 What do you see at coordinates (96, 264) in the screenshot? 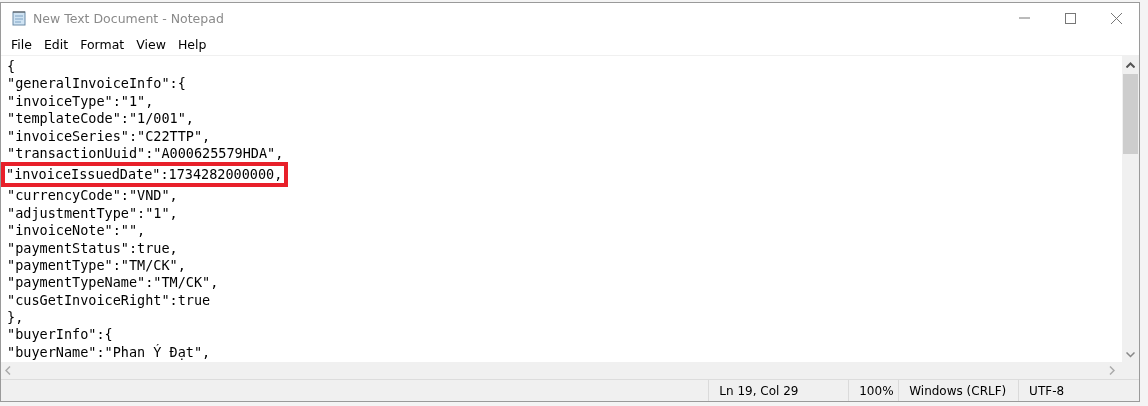
I see `code-line: "paymentType":"TM/CK",` at bounding box center [96, 264].